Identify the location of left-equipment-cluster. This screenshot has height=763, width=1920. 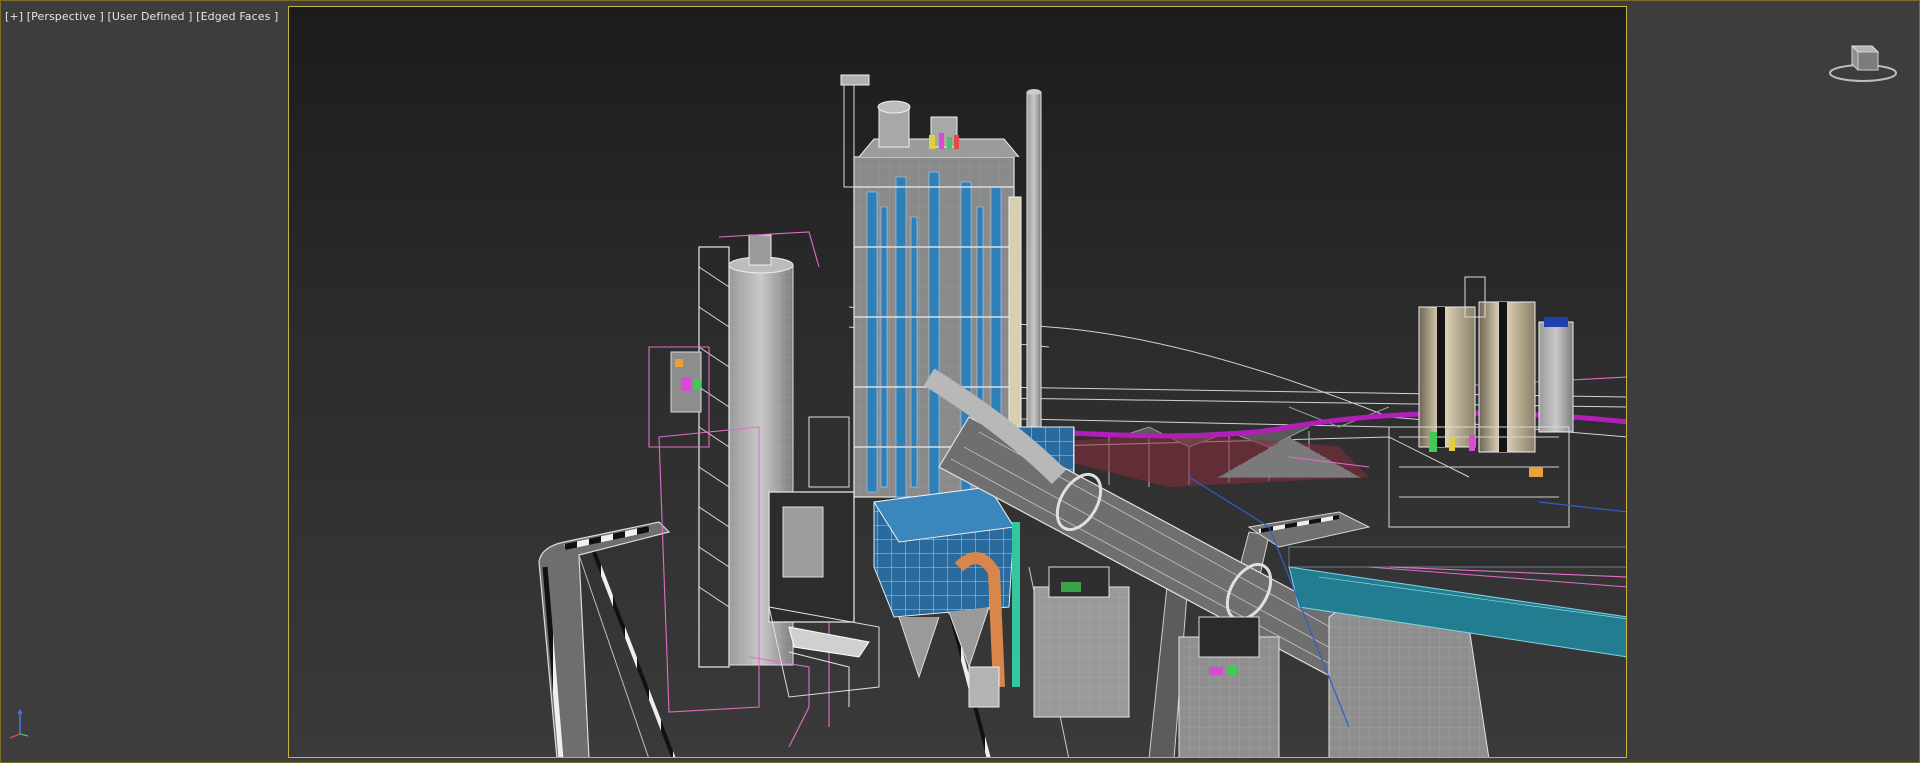
(686, 382).